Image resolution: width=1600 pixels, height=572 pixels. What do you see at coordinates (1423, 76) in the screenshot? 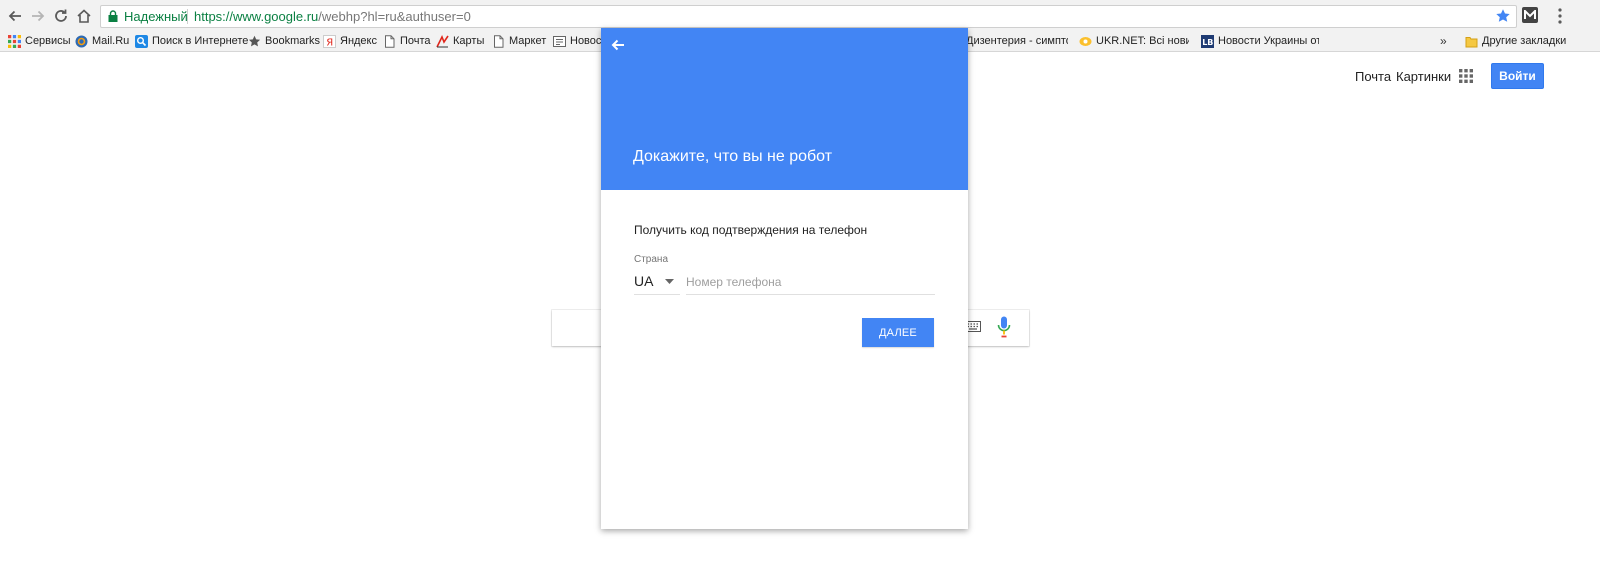
I see `images-link: Картинки` at bounding box center [1423, 76].